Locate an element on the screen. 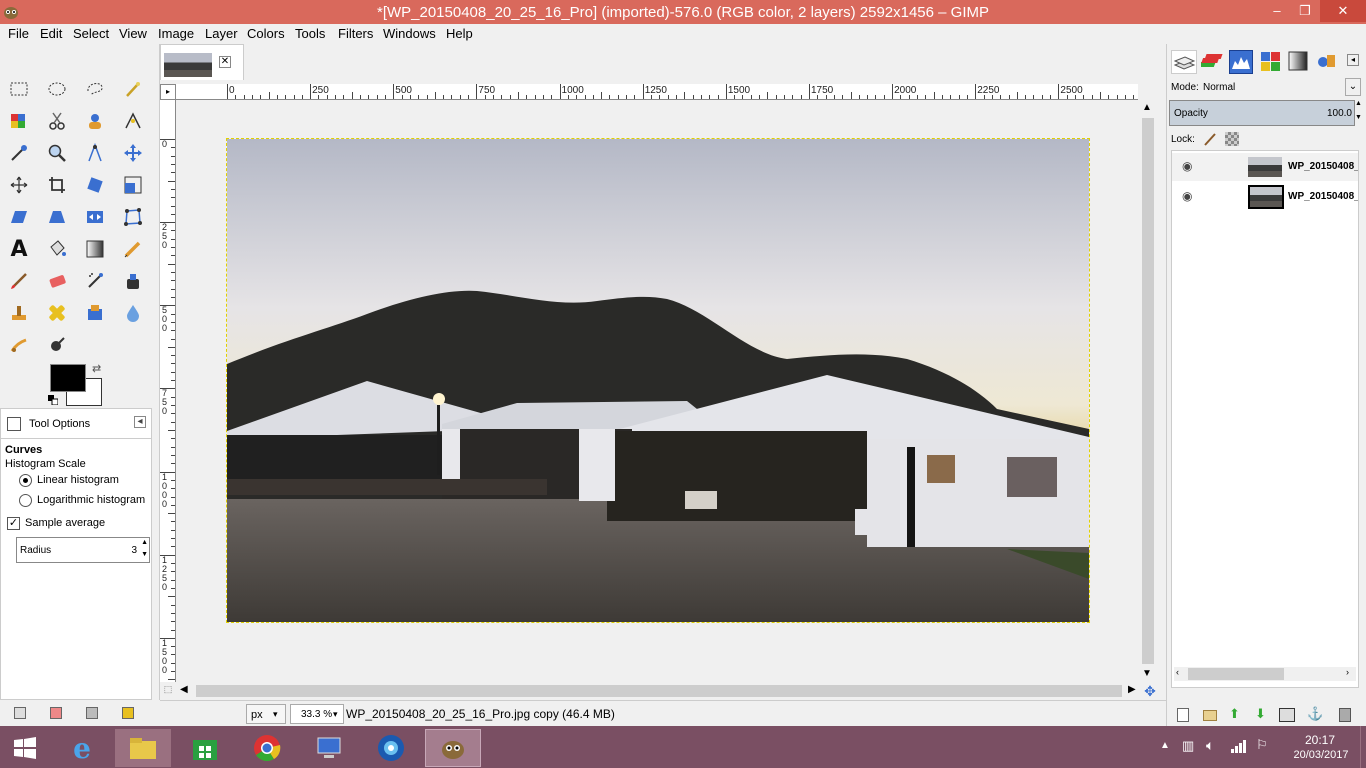 The width and height of the screenshot is (1366, 768). foreground-select-icon is located at coordinates (95, 121).